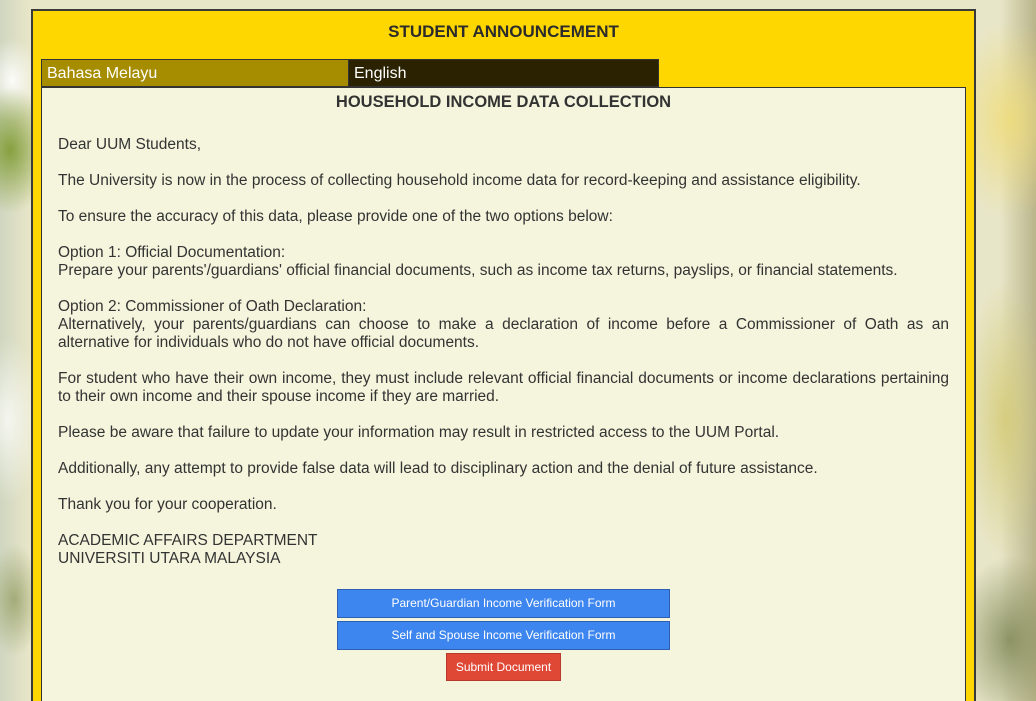  Describe the element at coordinates (172, 252) in the screenshot. I see `option-1-title: Option 1: Official Documentation:` at that location.